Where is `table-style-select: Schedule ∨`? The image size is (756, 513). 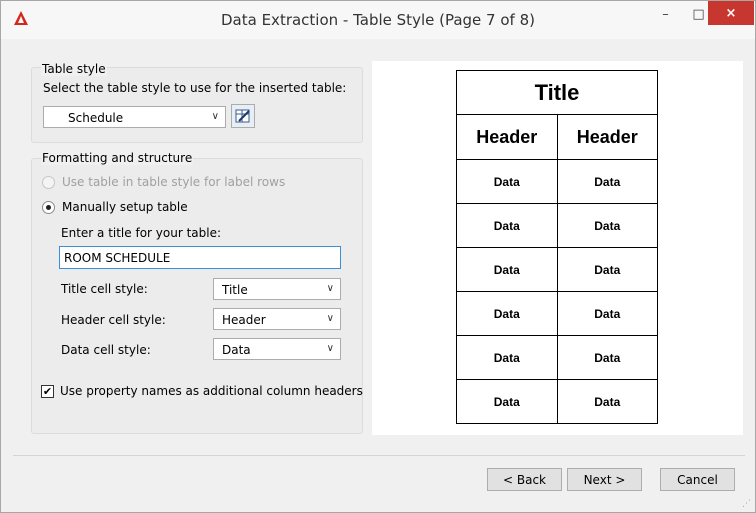
table-style-select: Schedule ∨ is located at coordinates (134, 117).